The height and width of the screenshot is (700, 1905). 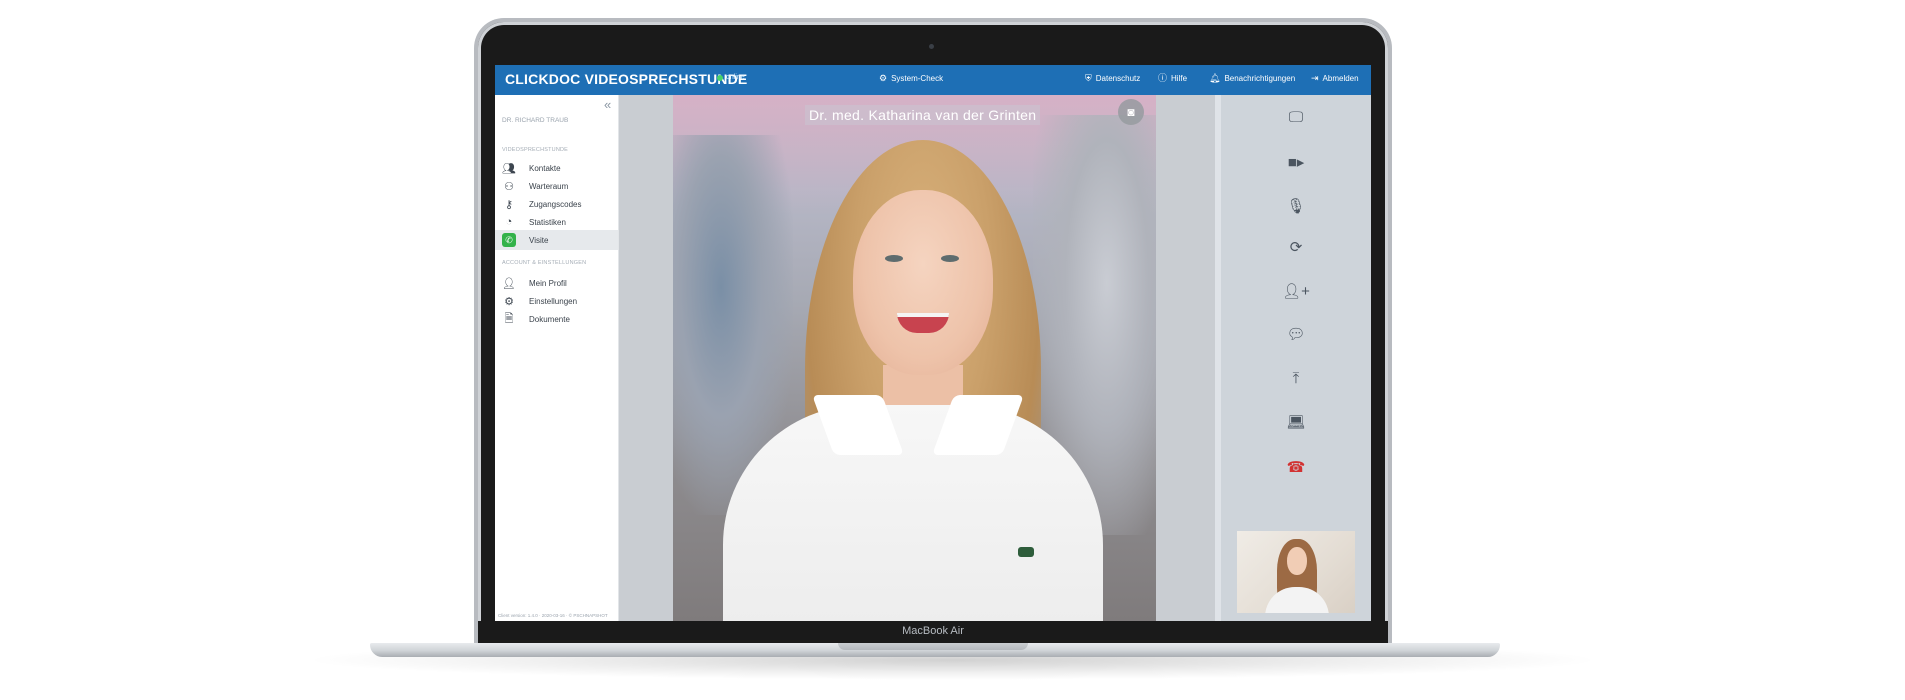 I want to click on sidebar-item-warteraum: ⚇ Warteraum, so click(x=556, y=186).